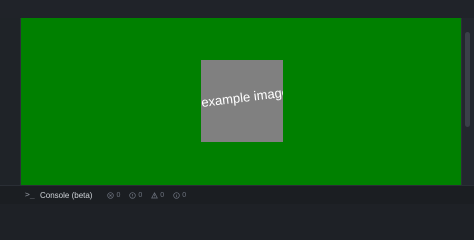 Image resolution: width=474 pixels, height=240 pixels. I want to click on example-image: example image, so click(242, 101).